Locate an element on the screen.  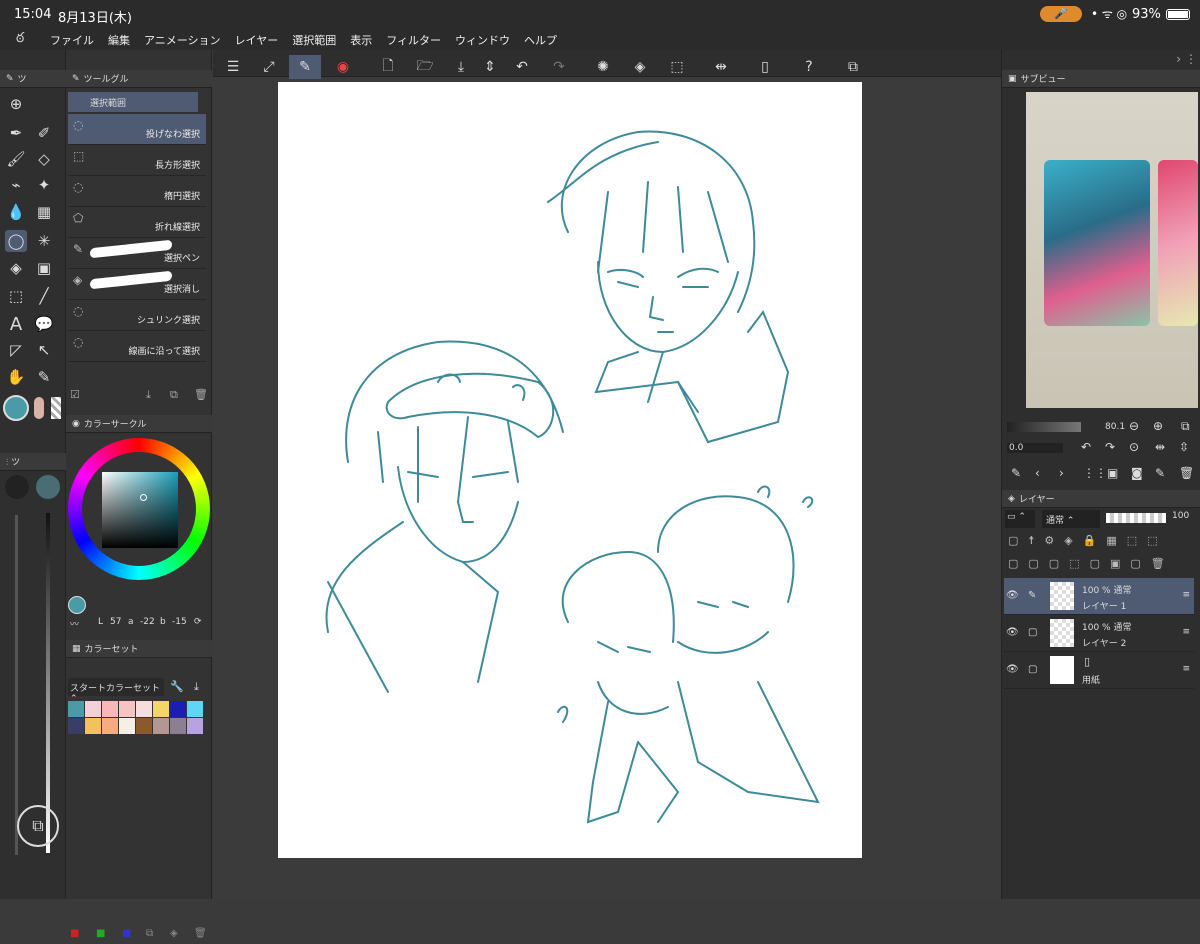
fill-selection-icon: ◈ is located at coordinates (640, 67).